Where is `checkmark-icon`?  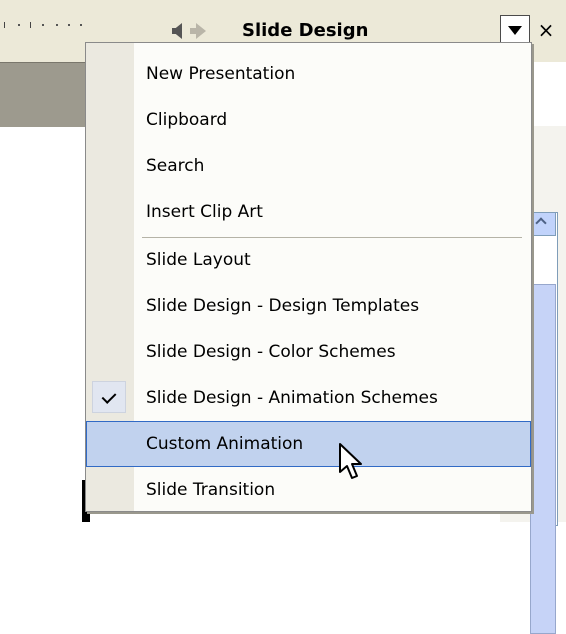
checkmark-icon is located at coordinates (109, 396).